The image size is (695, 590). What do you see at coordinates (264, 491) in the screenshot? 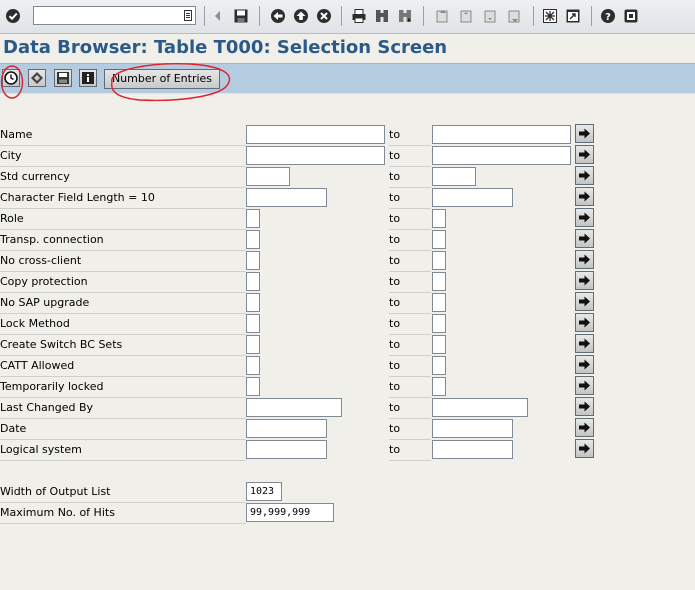
I see `width-of-output-list-field` at bounding box center [264, 491].